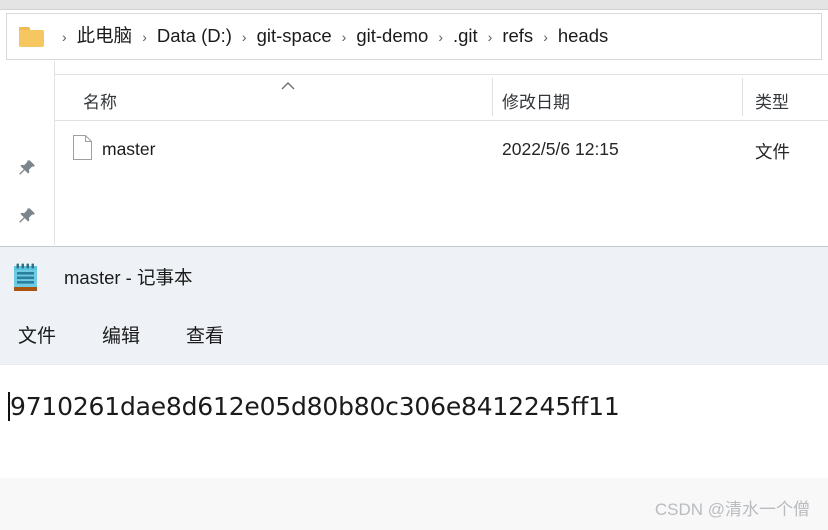 The width and height of the screenshot is (828, 530). What do you see at coordinates (772, 100) in the screenshot?
I see `column-header-type: 类型` at bounding box center [772, 100].